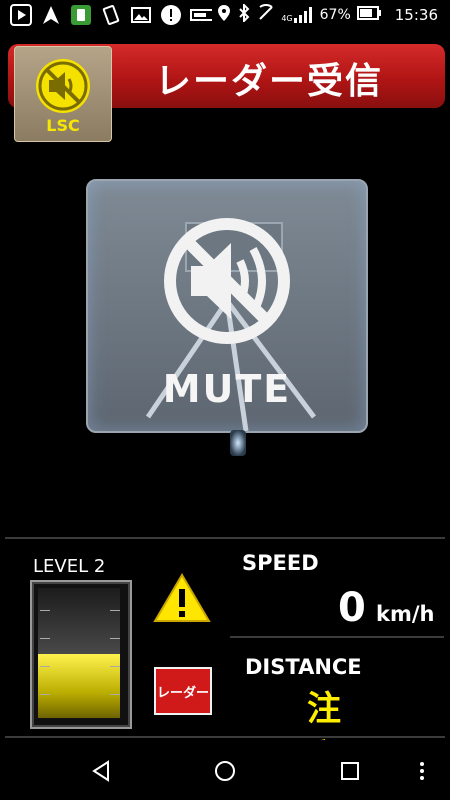  I want to click on app-icon, so click(81, 15).